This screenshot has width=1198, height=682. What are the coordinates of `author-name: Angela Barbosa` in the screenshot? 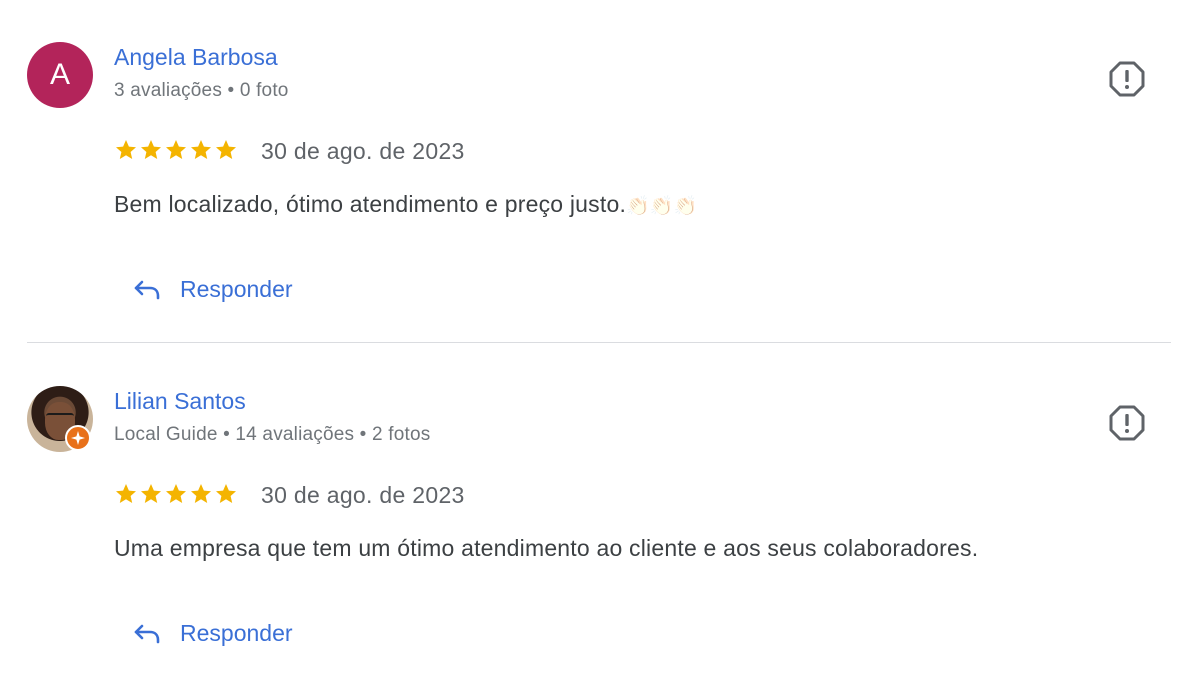 It's located at (196, 57).